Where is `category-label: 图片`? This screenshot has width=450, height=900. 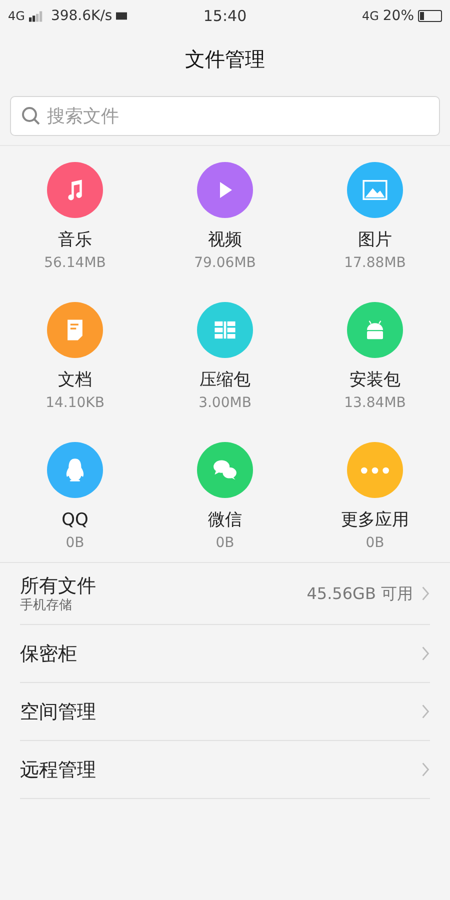 category-label: 图片 is located at coordinates (375, 240).